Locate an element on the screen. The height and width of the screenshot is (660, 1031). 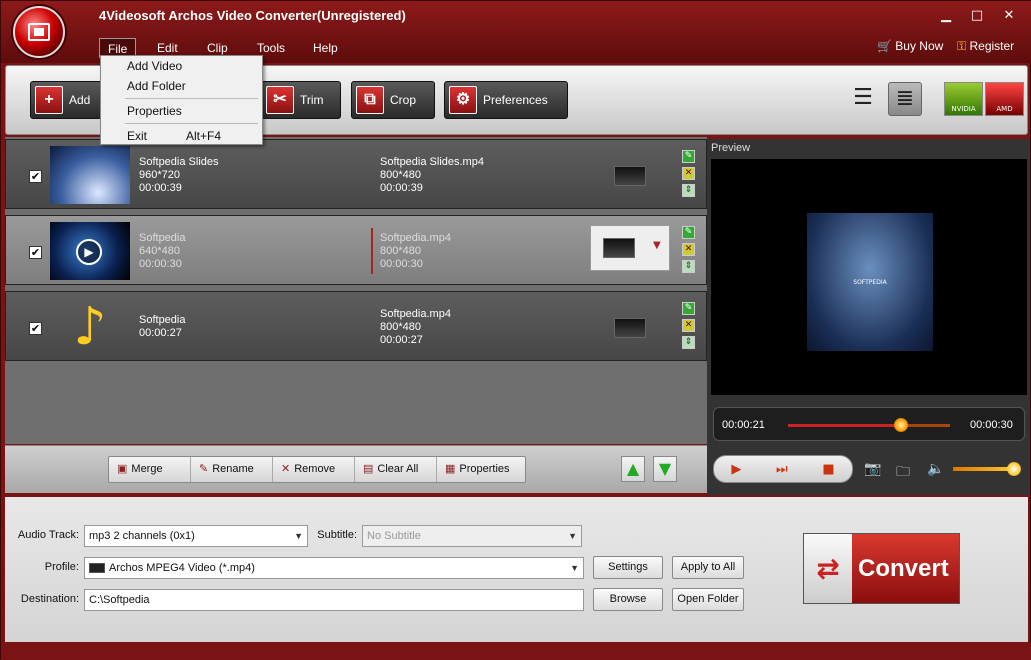
browse-button: Browse is located at coordinates (628, 599).